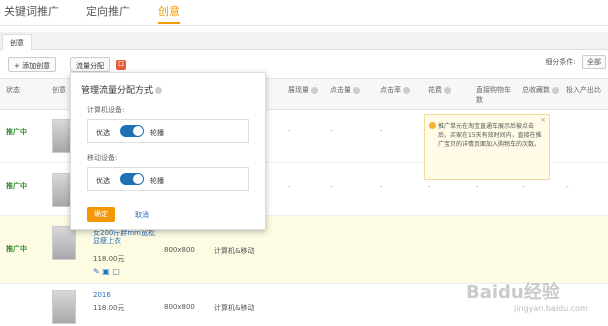 The height and width of the screenshot is (326, 608). I want to click on creative-title-link: 2016, so click(102, 295).